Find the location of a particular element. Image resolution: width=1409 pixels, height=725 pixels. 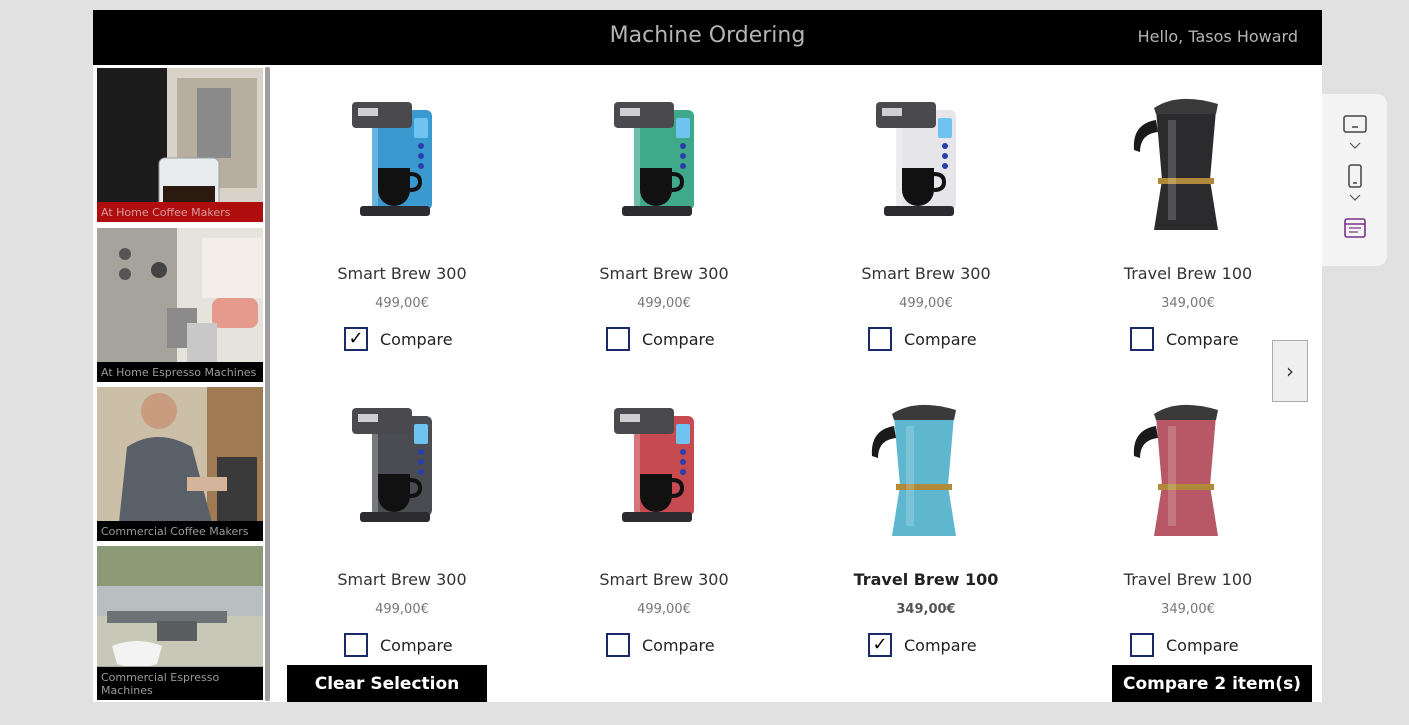

clear-selection-button: Clear Selection is located at coordinates (387, 683).